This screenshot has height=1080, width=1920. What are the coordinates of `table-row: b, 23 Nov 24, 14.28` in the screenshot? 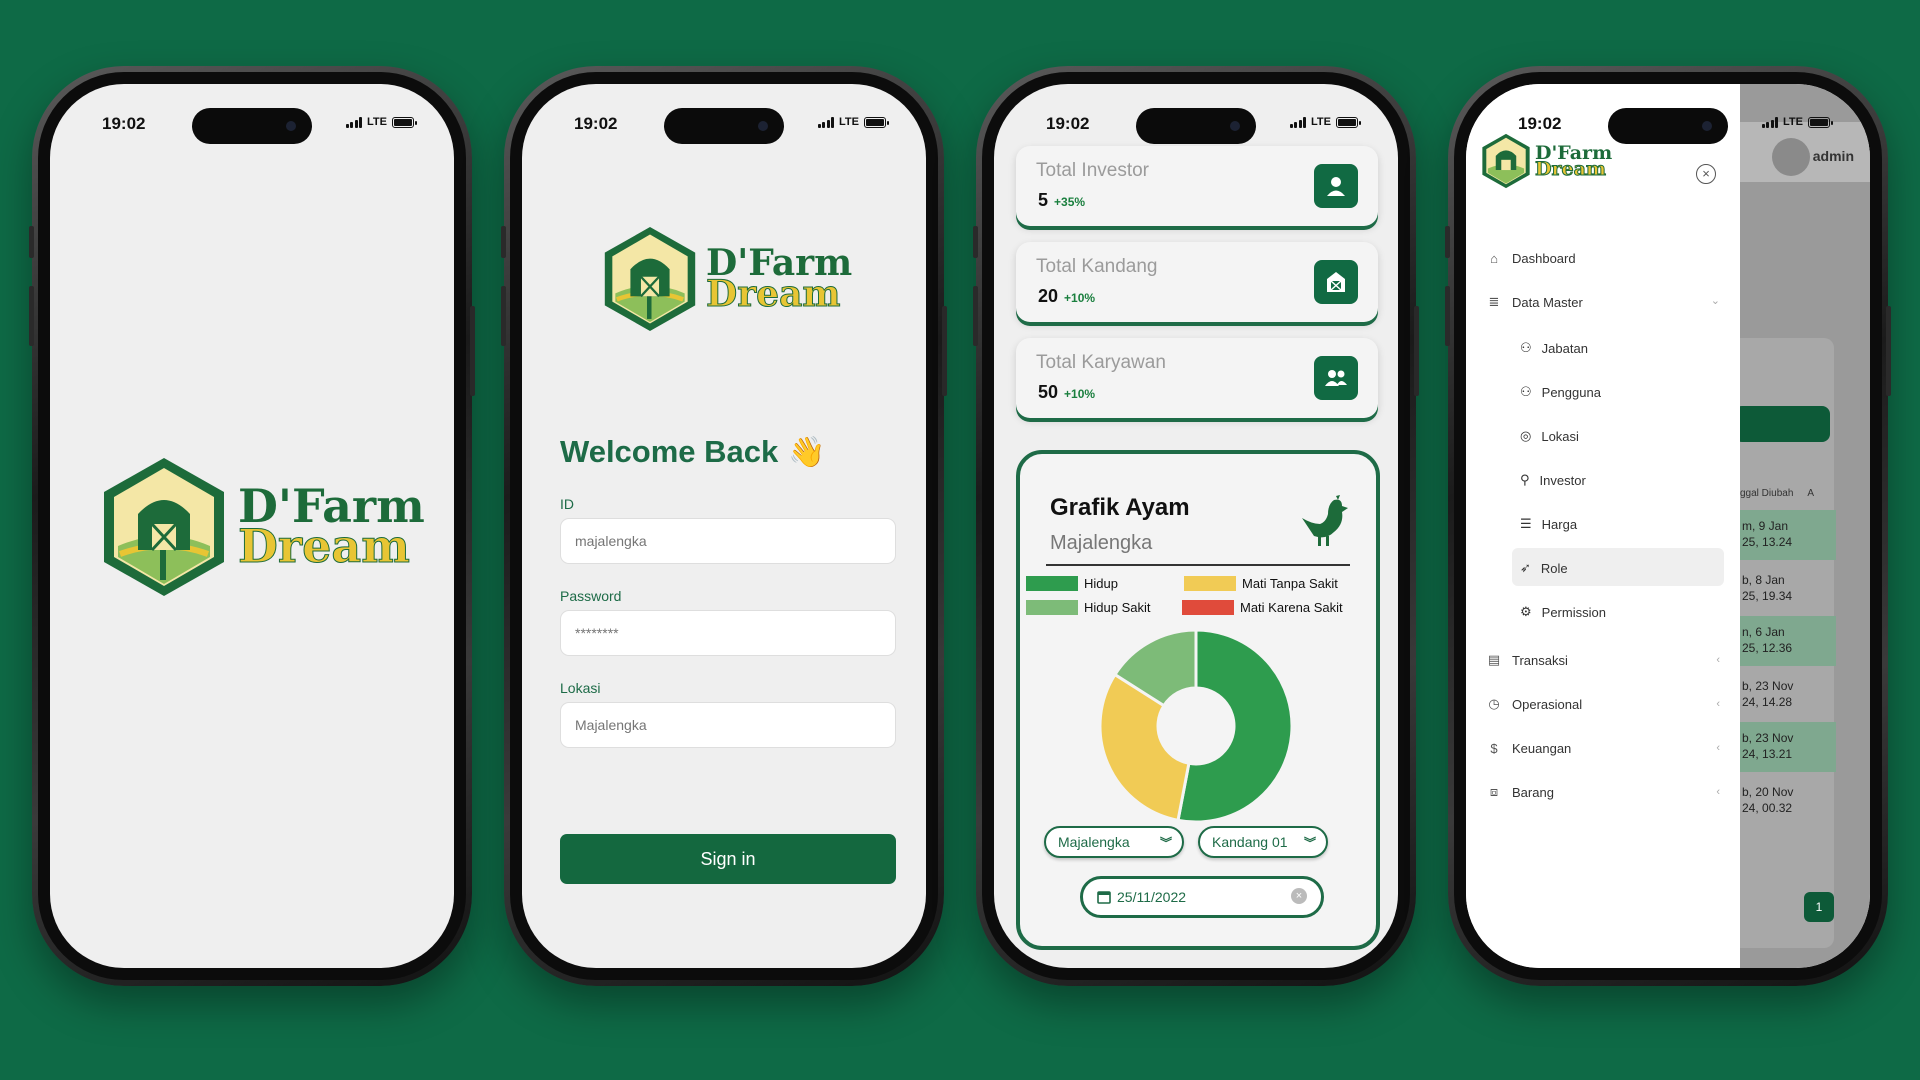 It's located at (1768, 694).